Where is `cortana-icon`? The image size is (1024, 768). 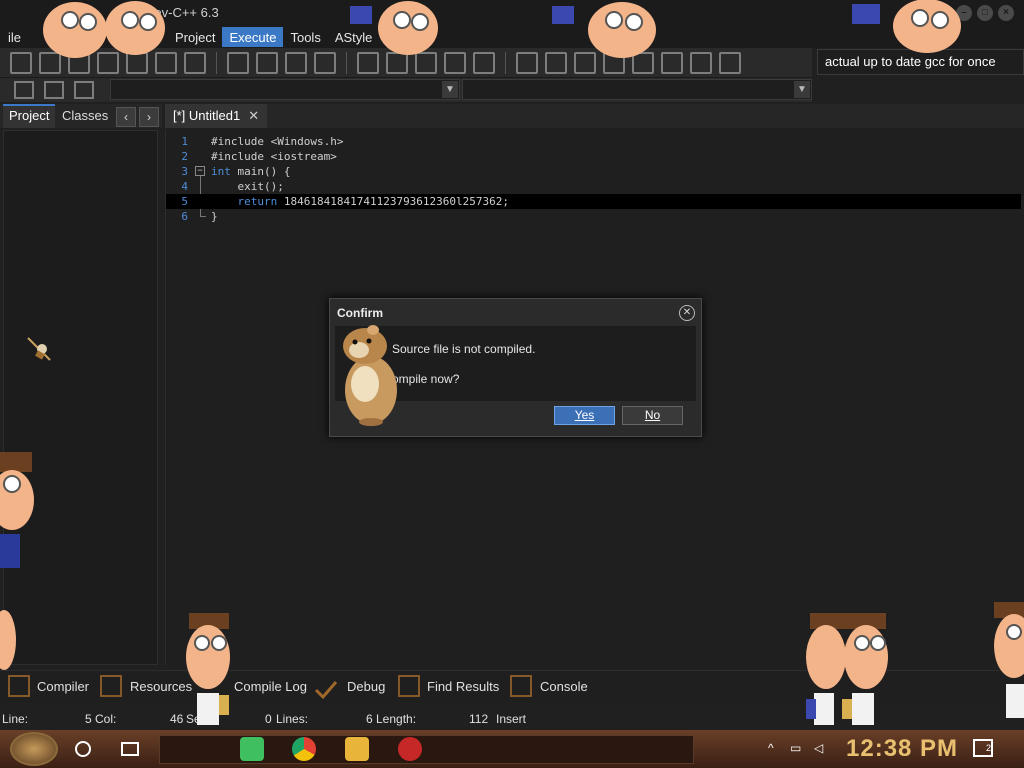 cortana-icon is located at coordinates (83, 749).